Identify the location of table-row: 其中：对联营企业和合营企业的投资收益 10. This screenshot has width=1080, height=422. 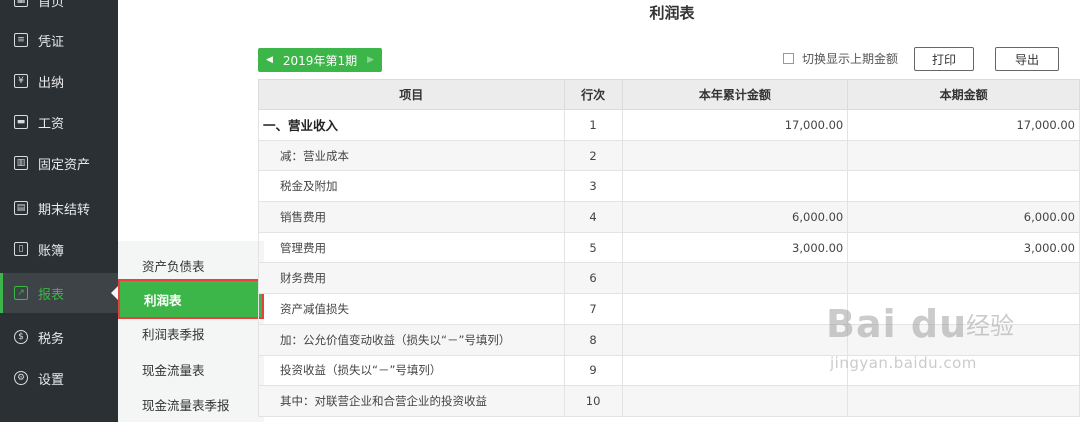
(669, 401).